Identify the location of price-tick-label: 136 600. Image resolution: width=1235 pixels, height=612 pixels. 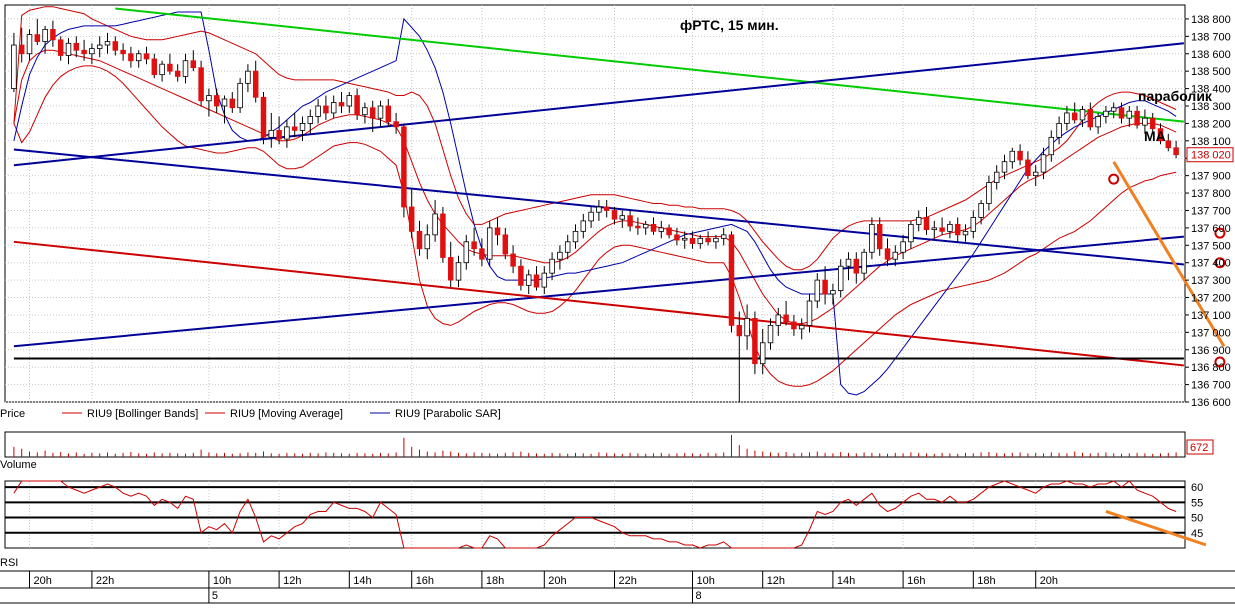
(1211, 403).